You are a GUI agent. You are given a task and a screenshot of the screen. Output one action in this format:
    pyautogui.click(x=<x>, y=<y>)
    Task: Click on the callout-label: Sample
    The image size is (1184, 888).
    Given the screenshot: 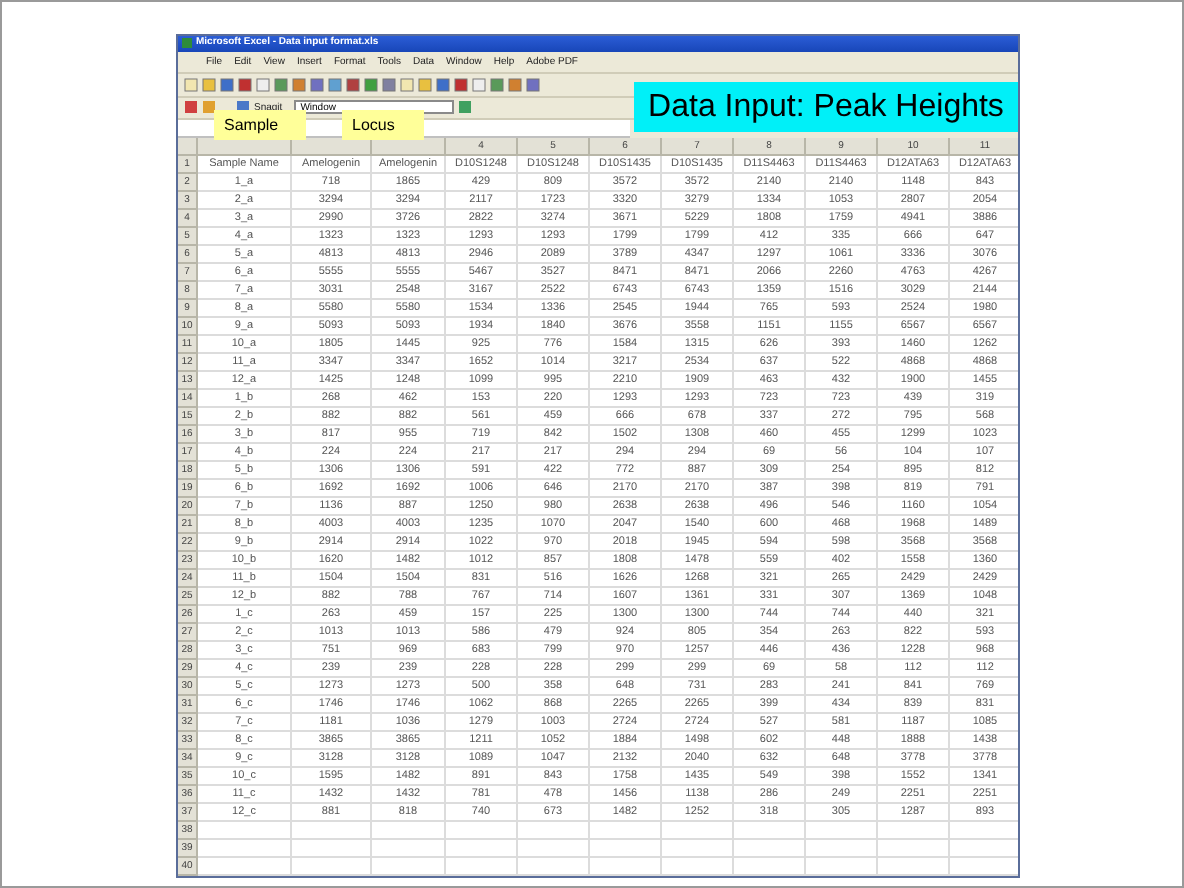 What is the action you would take?
    pyautogui.click(x=260, y=125)
    